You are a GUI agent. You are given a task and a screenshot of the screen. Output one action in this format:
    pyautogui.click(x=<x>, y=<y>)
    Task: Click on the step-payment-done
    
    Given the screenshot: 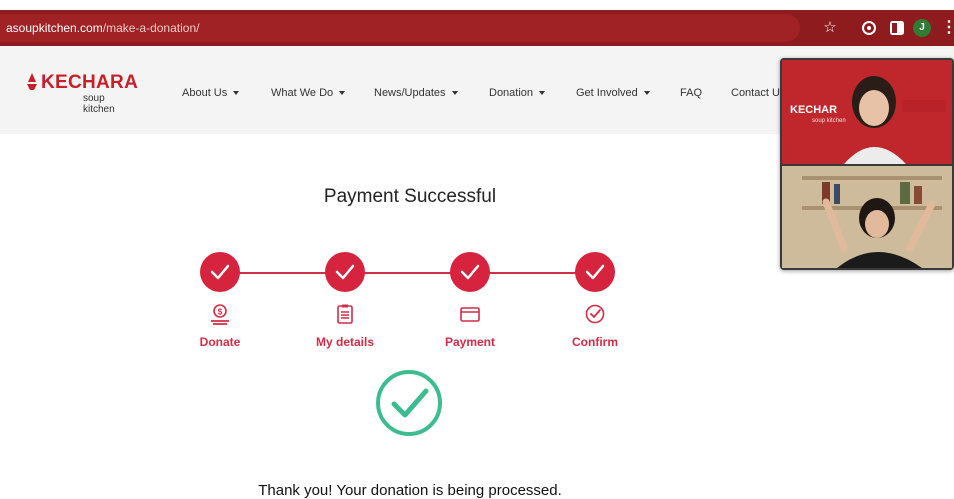 What is the action you would take?
    pyautogui.click(x=470, y=272)
    